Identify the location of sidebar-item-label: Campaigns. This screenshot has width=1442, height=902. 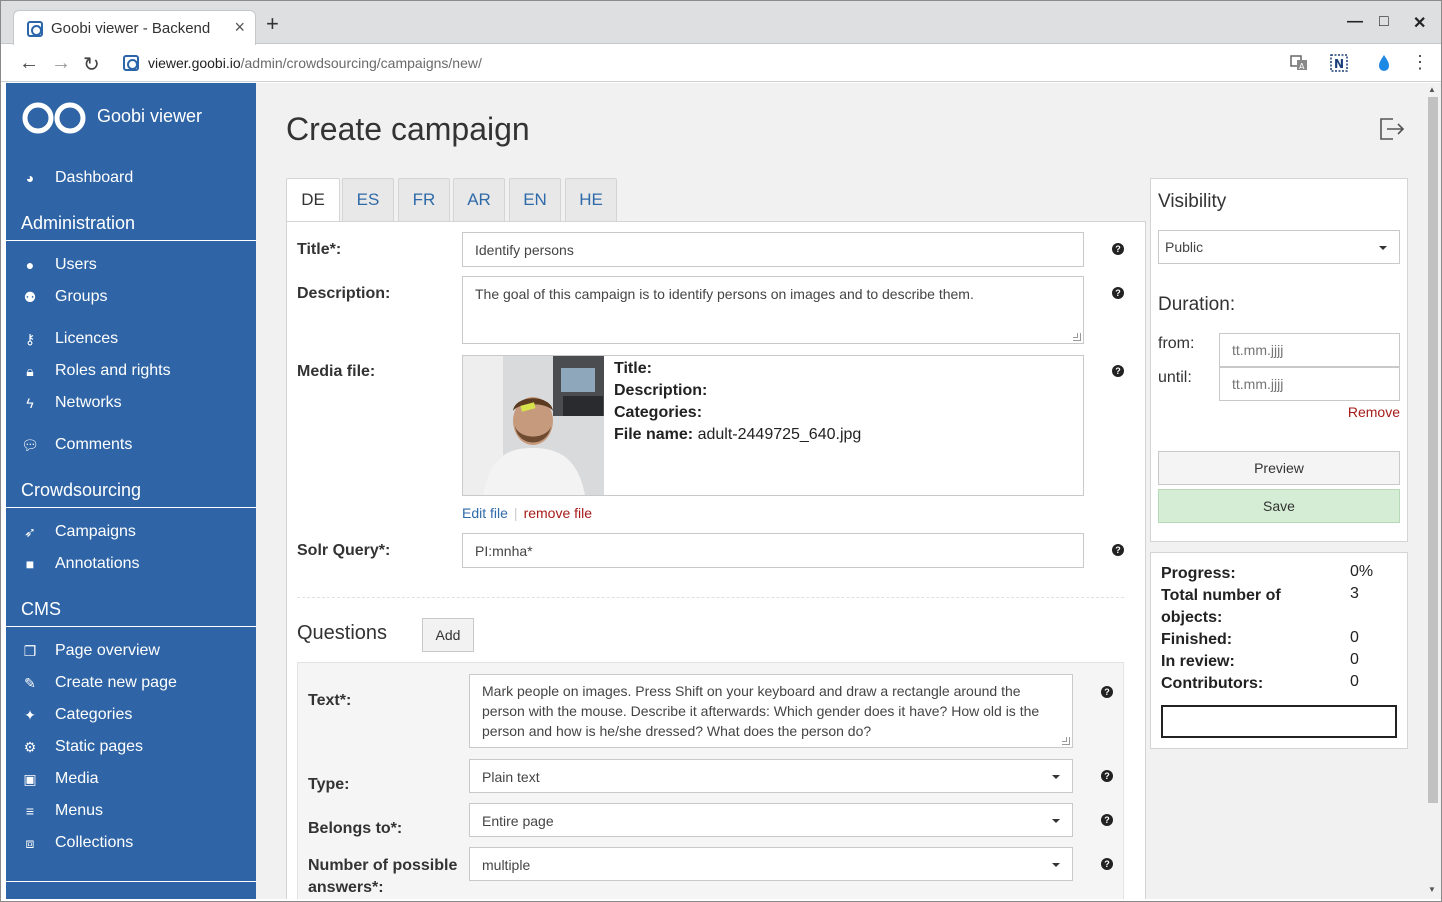
(95, 531).